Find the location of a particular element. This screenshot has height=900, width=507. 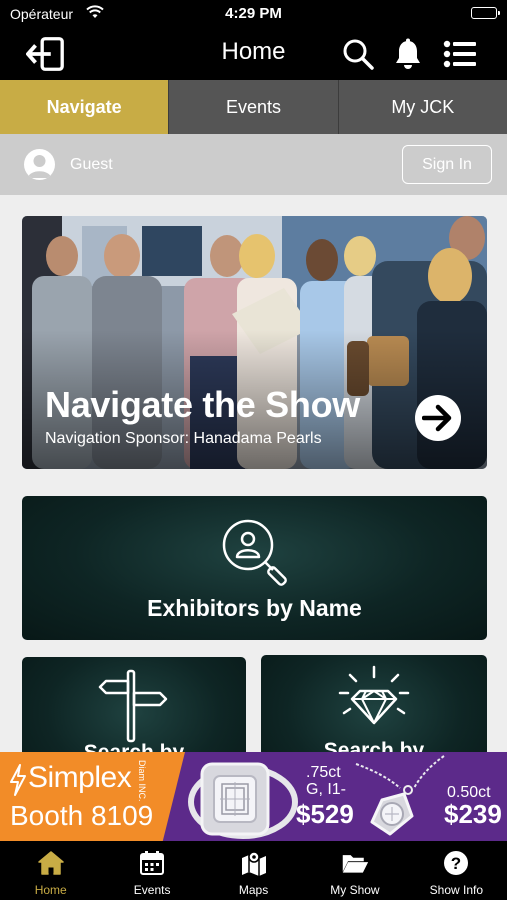

sign-in-button: Sign In is located at coordinates (447, 164).